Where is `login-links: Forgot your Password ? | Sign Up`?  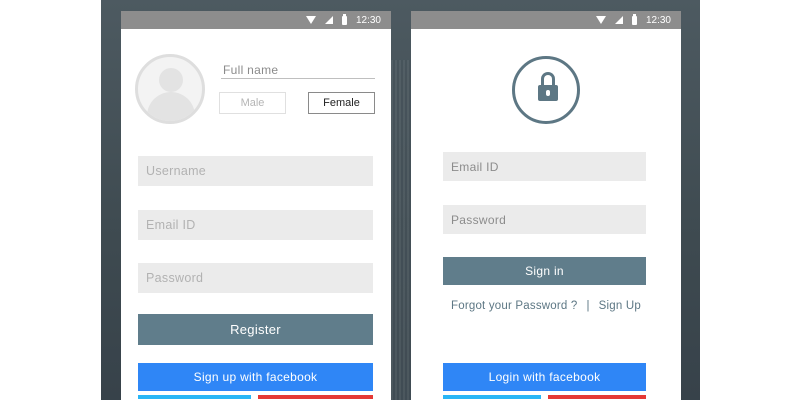 login-links: Forgot your Password ? | Sign Up is located at coordinates (546, 306).